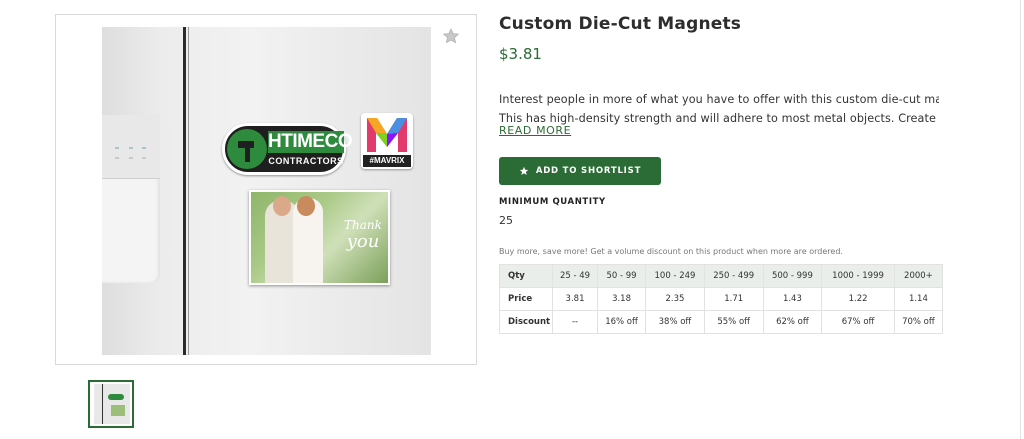 Image resolution: width=1024 pixels, height=439 pixels. I want to click on table-cell: 1.22, so click(858, 299).